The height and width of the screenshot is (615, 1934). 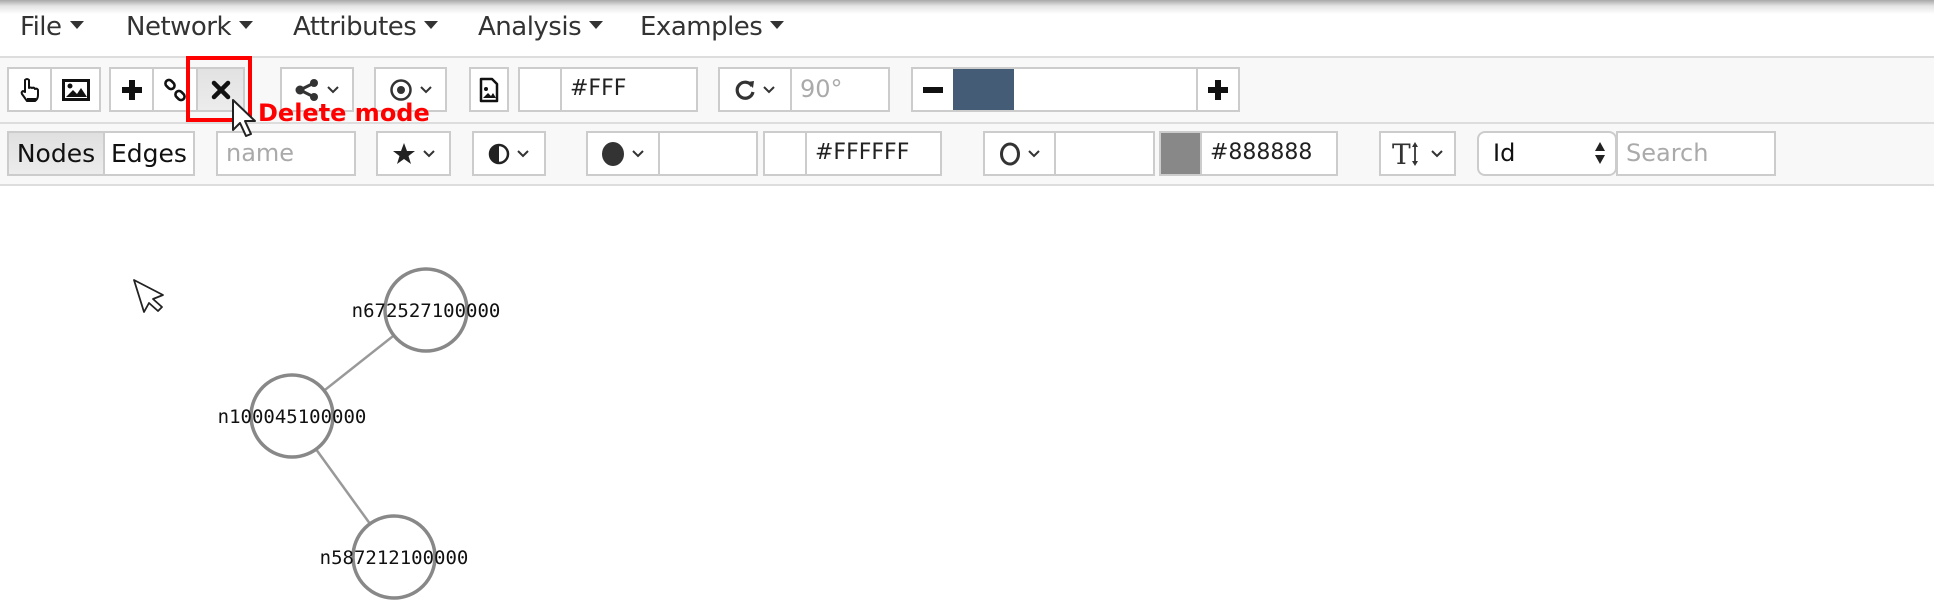 I want to click on label-attribute-selected: Id, so click(x=1504, y=153).